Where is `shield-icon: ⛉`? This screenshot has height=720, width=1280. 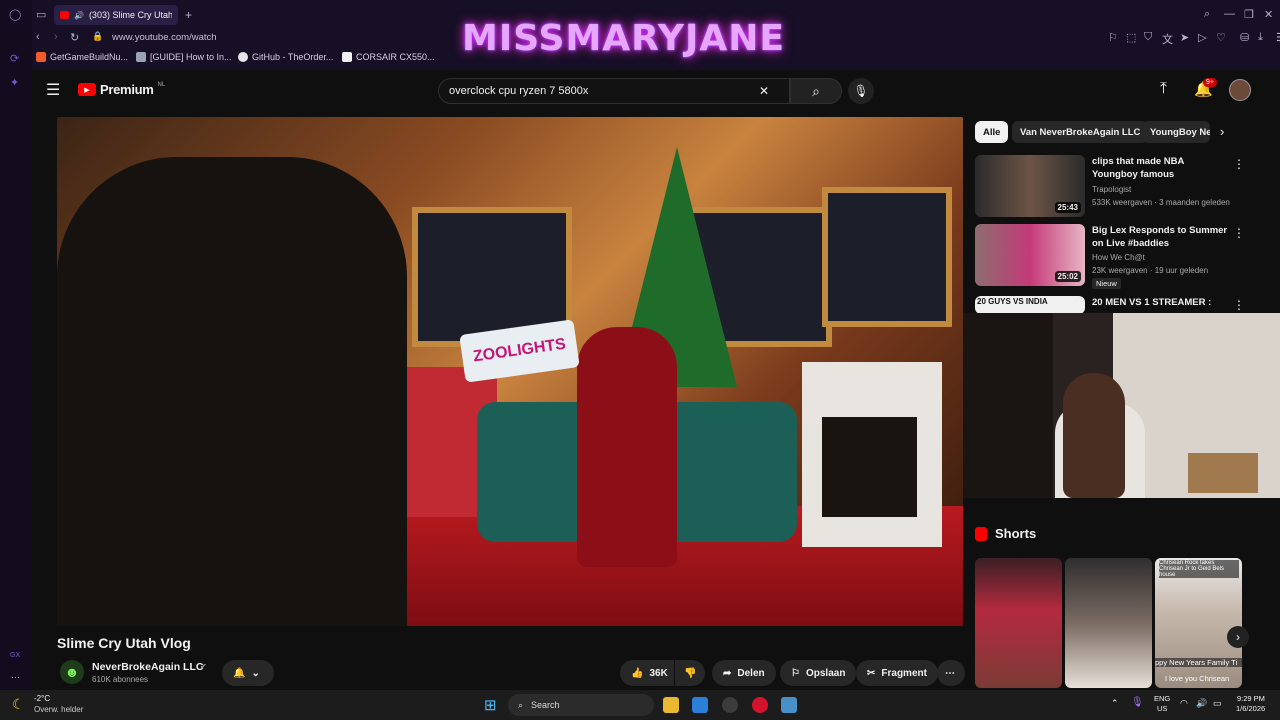
shield-icon: ⛉ is located at coordinates (1148, 37).